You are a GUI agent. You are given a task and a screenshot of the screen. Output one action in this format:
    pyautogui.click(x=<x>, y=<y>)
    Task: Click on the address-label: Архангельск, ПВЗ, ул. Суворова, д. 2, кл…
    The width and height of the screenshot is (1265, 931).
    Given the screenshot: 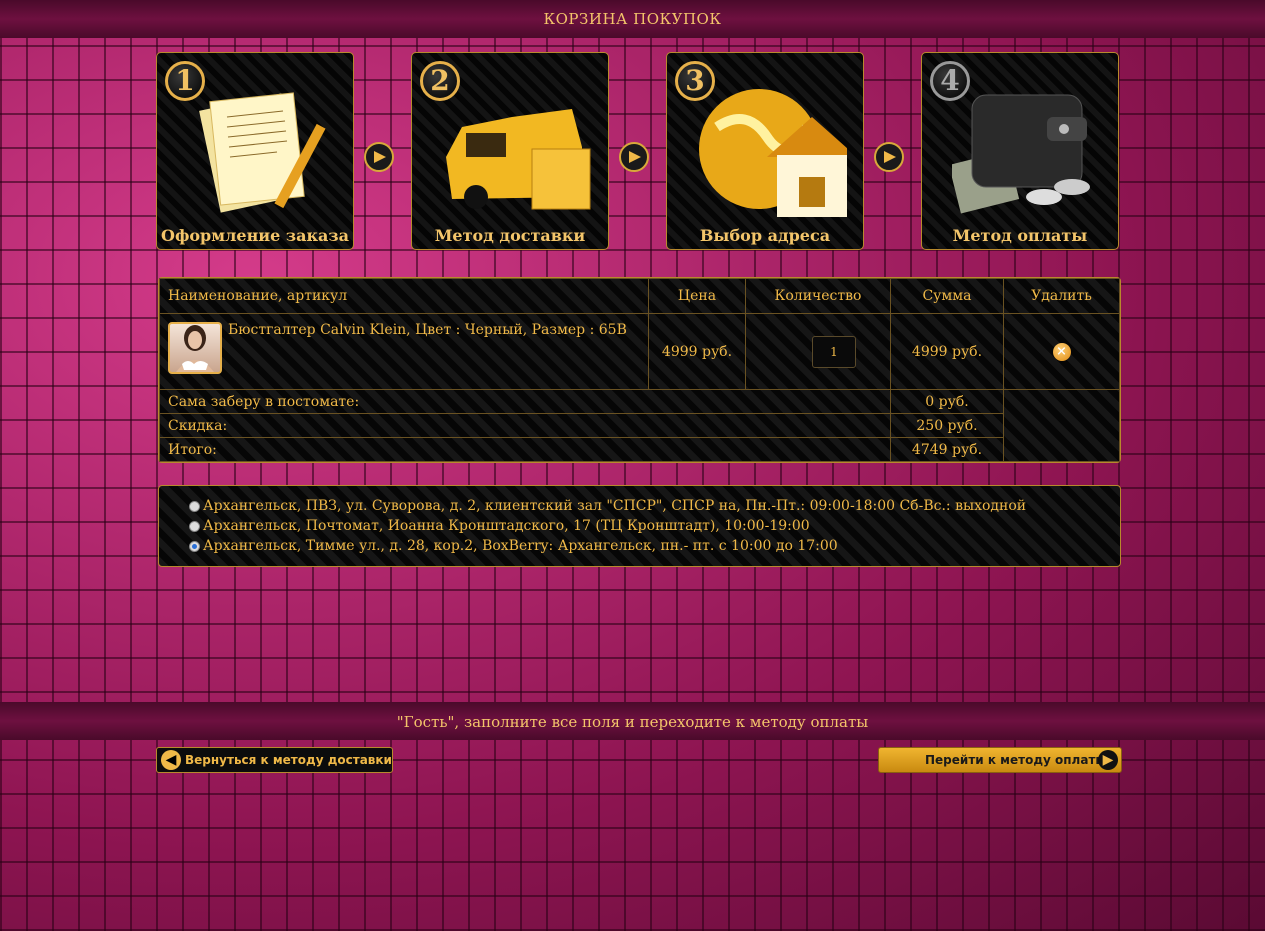 What is the action you would take?
    pyautogui.click(x=615, y=506)
    